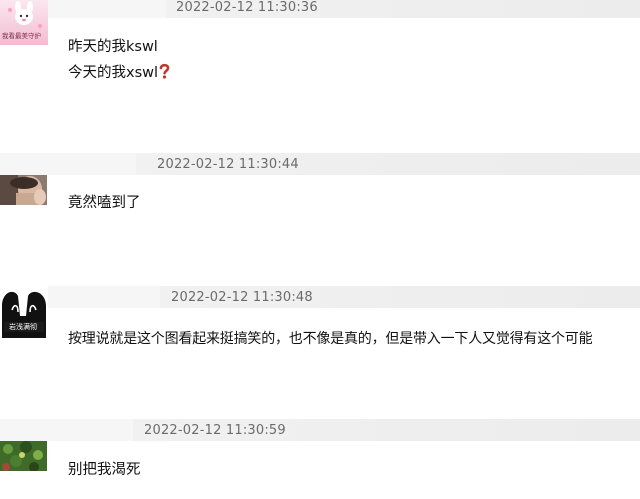 The height and width of the screenshot is (499, 640). I want to click on green-pattern-avatar-icon, so click(23, 456).